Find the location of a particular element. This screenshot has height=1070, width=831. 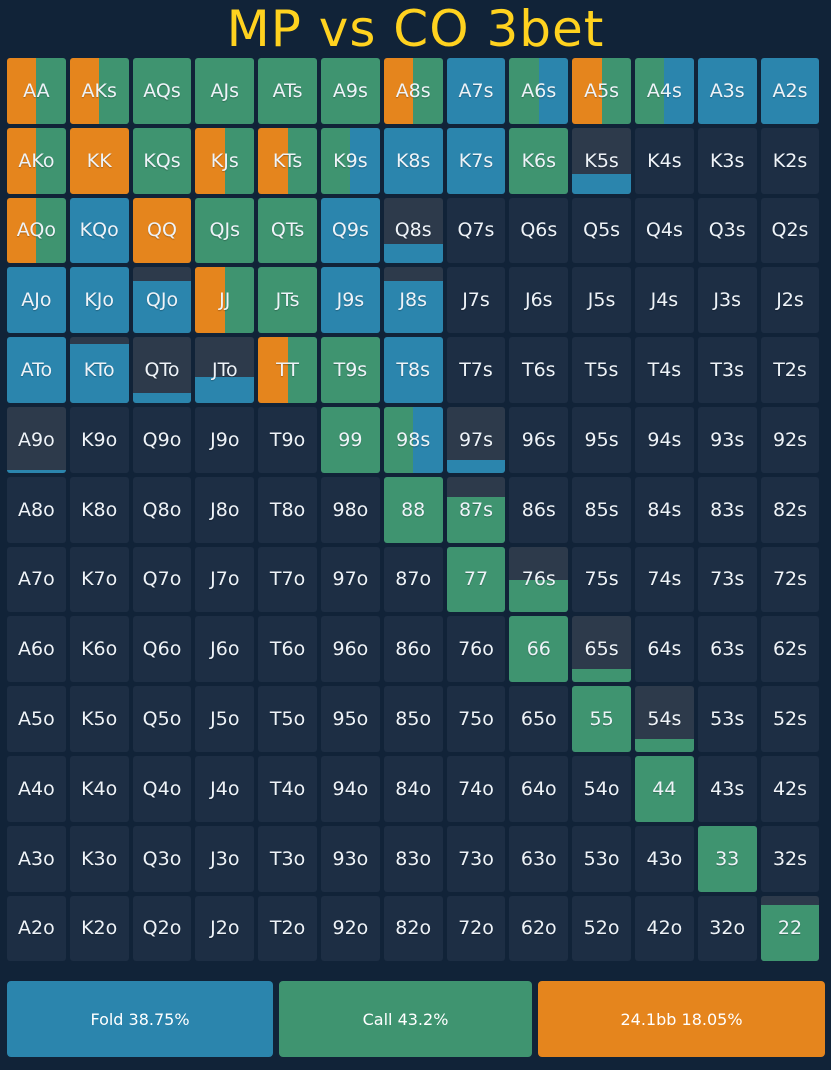

hand-label: J9s is located at coordinates (350, 300).